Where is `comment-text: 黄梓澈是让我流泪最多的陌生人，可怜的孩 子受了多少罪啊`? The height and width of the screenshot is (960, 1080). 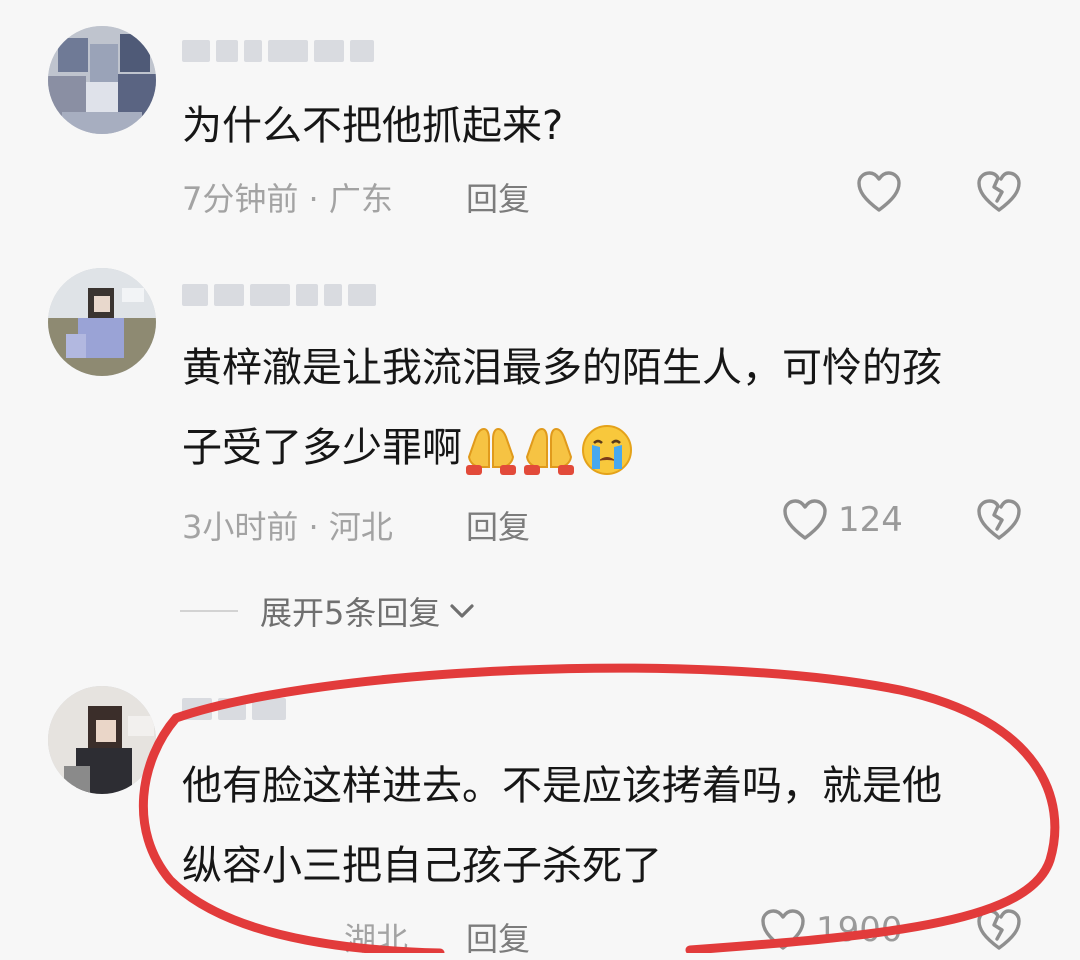 comment-text: 黄梓澈是让我流泪最多的陌生人，可怜的孩 子受了多少罪啊 is located at coordinates (562, 408).